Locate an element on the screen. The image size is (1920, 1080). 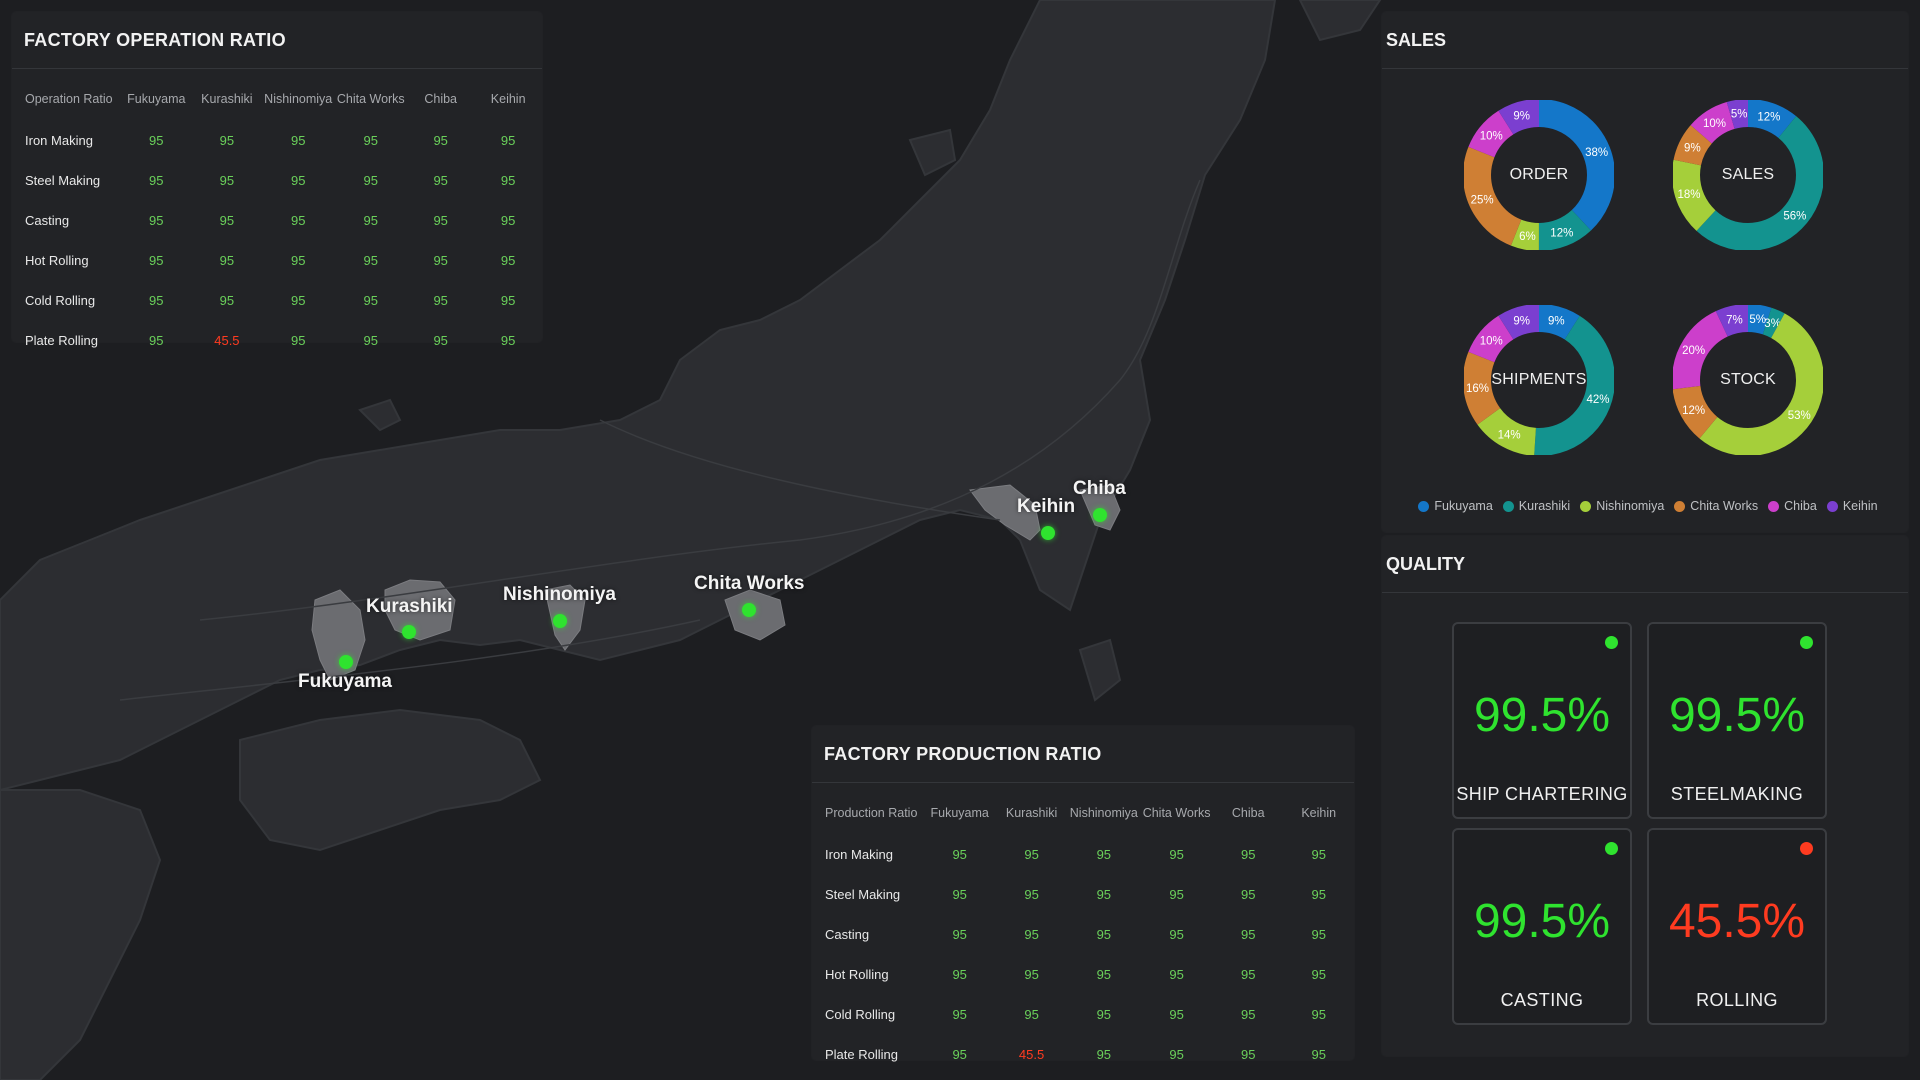
legend-item-chiba: Chiba is located at coordinates (1792, 506).